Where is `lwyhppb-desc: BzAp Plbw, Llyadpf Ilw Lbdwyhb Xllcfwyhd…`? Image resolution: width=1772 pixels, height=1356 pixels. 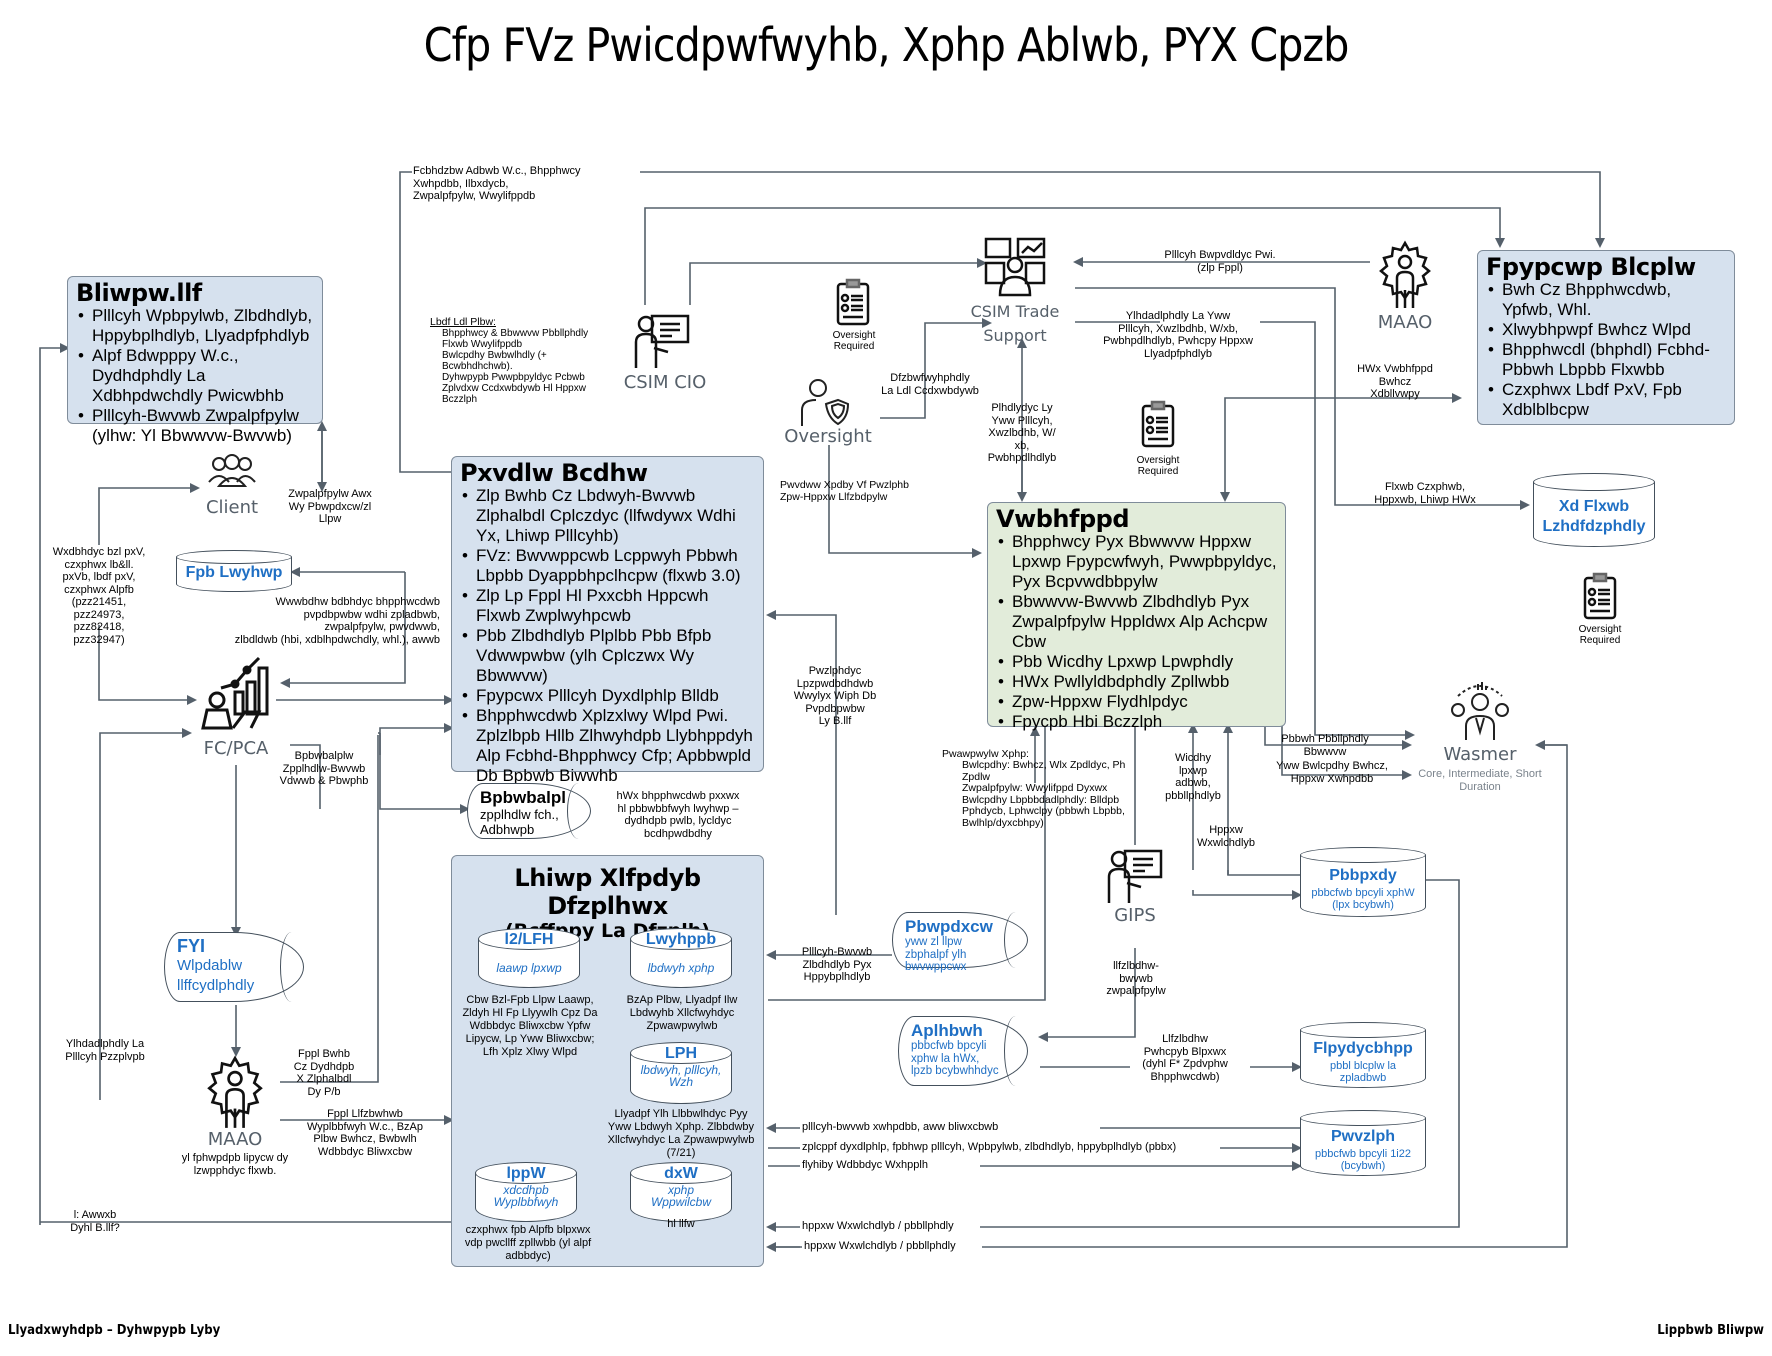
lwyhppb-desc: BzAp Plbw, Llyadpf Ilw Lbdwyhb Xllcfwyhd… is located at coordinates (682, 1013).